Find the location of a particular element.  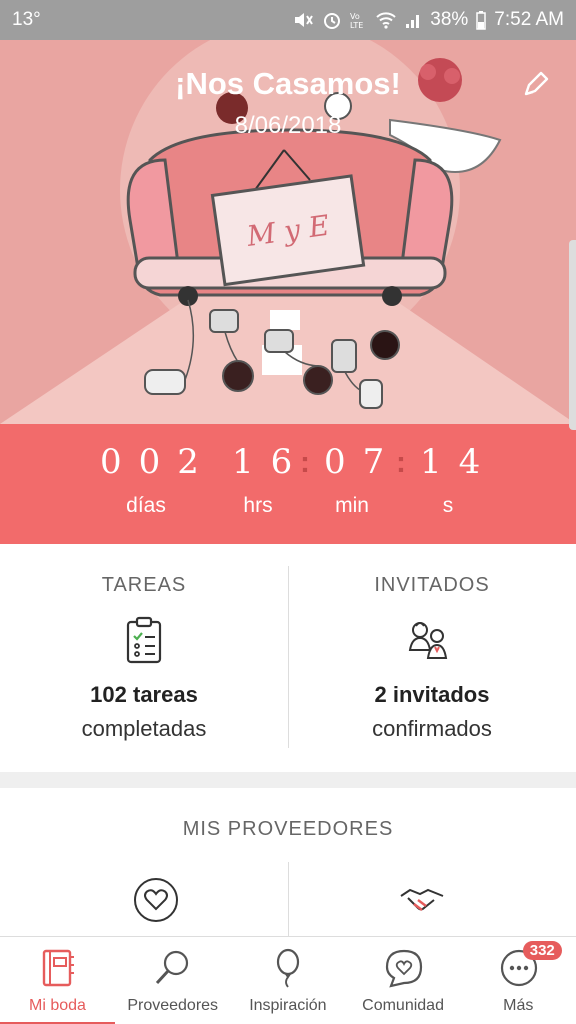

alarm-icon is located at coordinates (332, 20).